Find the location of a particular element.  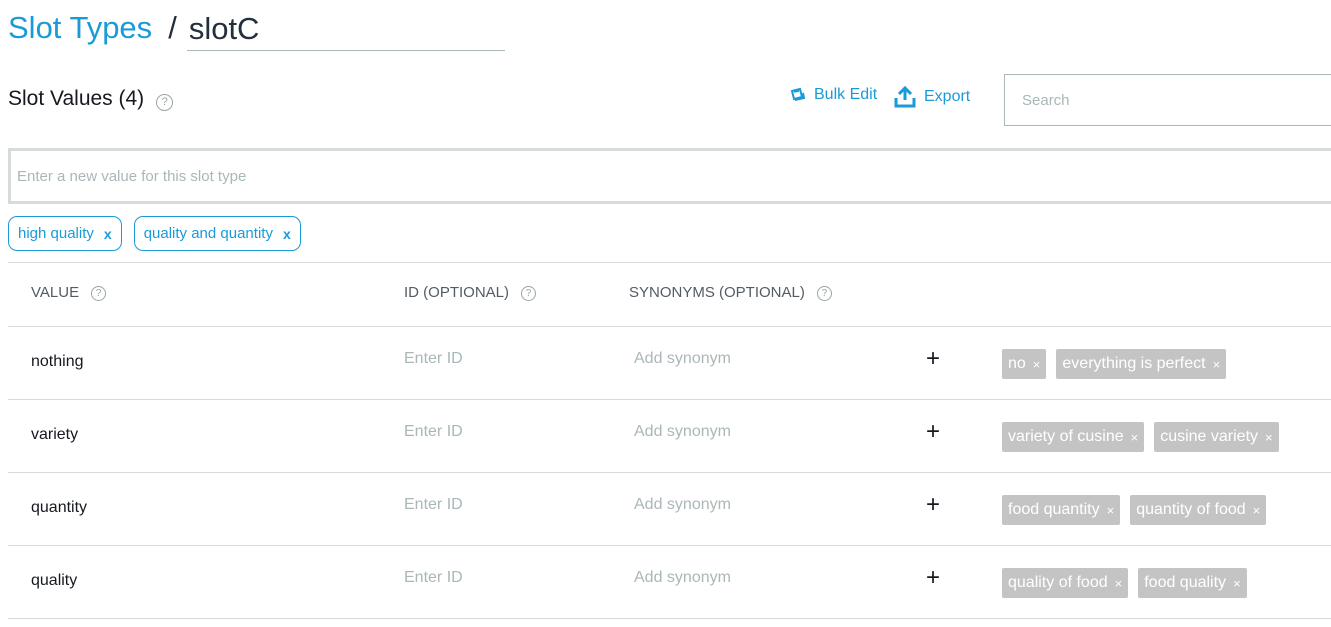

slot-values-title: Slot Values (4) is located at coordinates (76, 98).